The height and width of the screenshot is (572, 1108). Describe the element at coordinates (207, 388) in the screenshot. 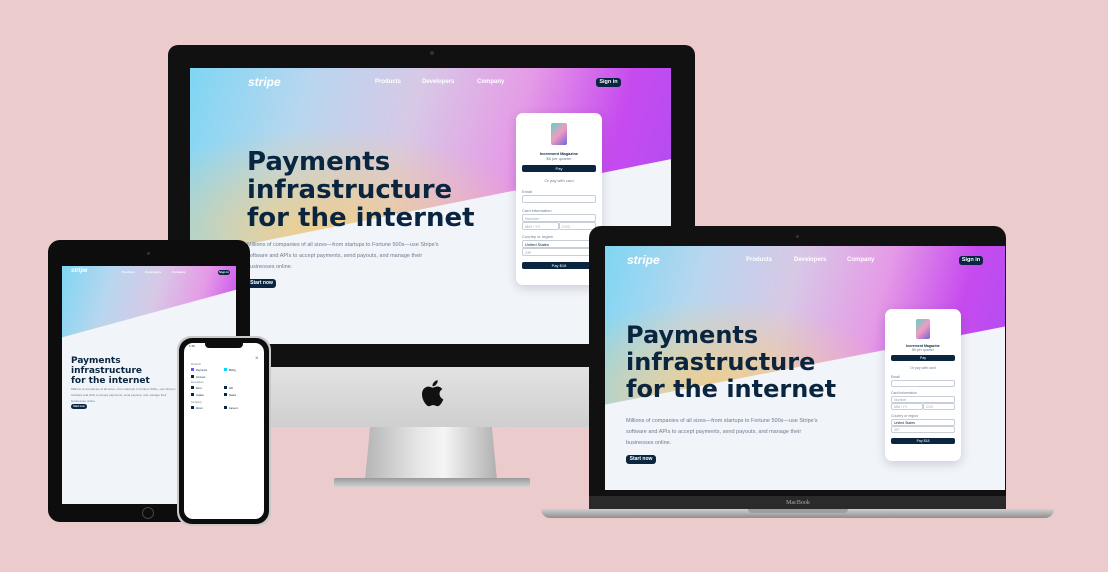

I see `menu-item: Docs` at that location.